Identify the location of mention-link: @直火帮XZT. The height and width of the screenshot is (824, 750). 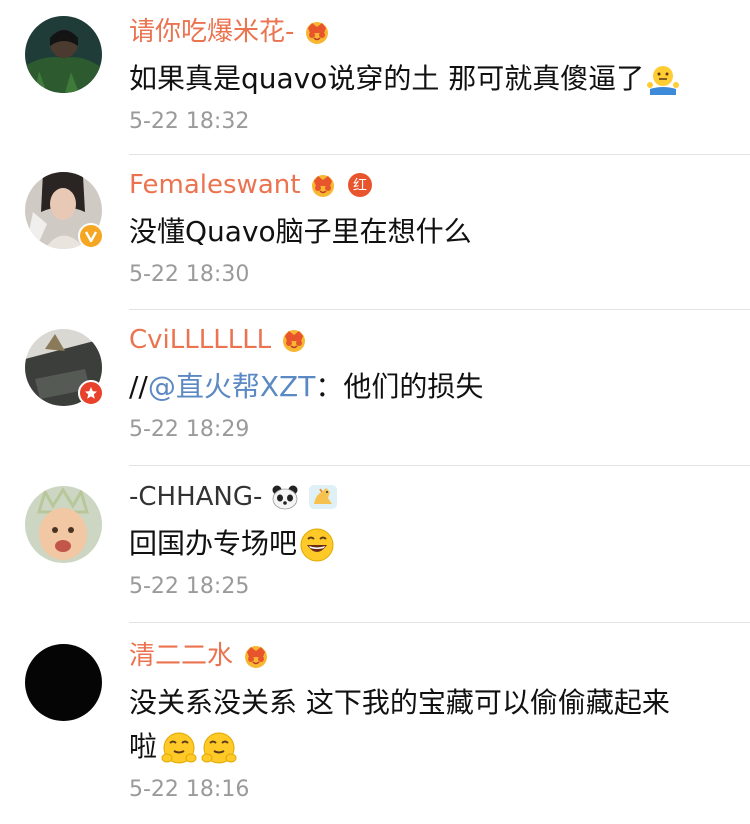
(231, 386).